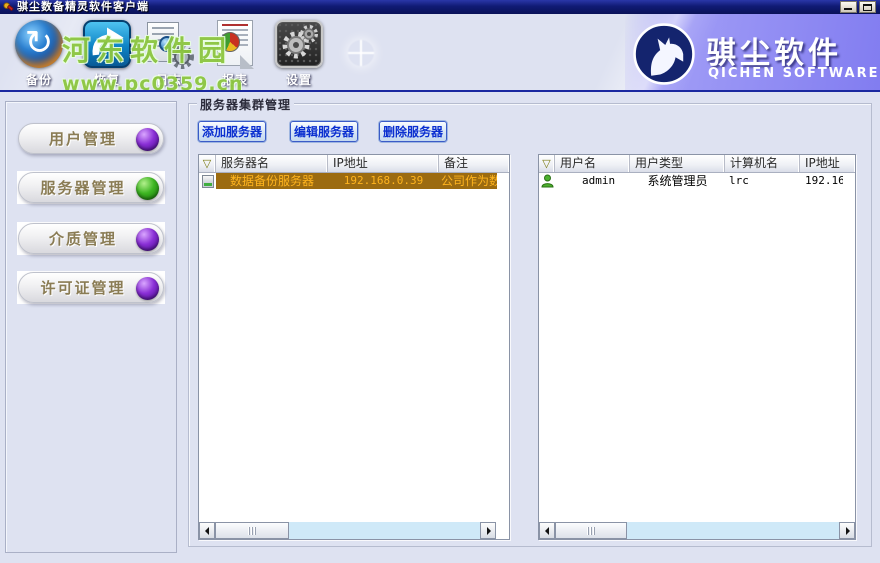  What do you see at coordinates (235, 44) in the screenshot?
I see `report-icon` at bounding box center [235, 44].